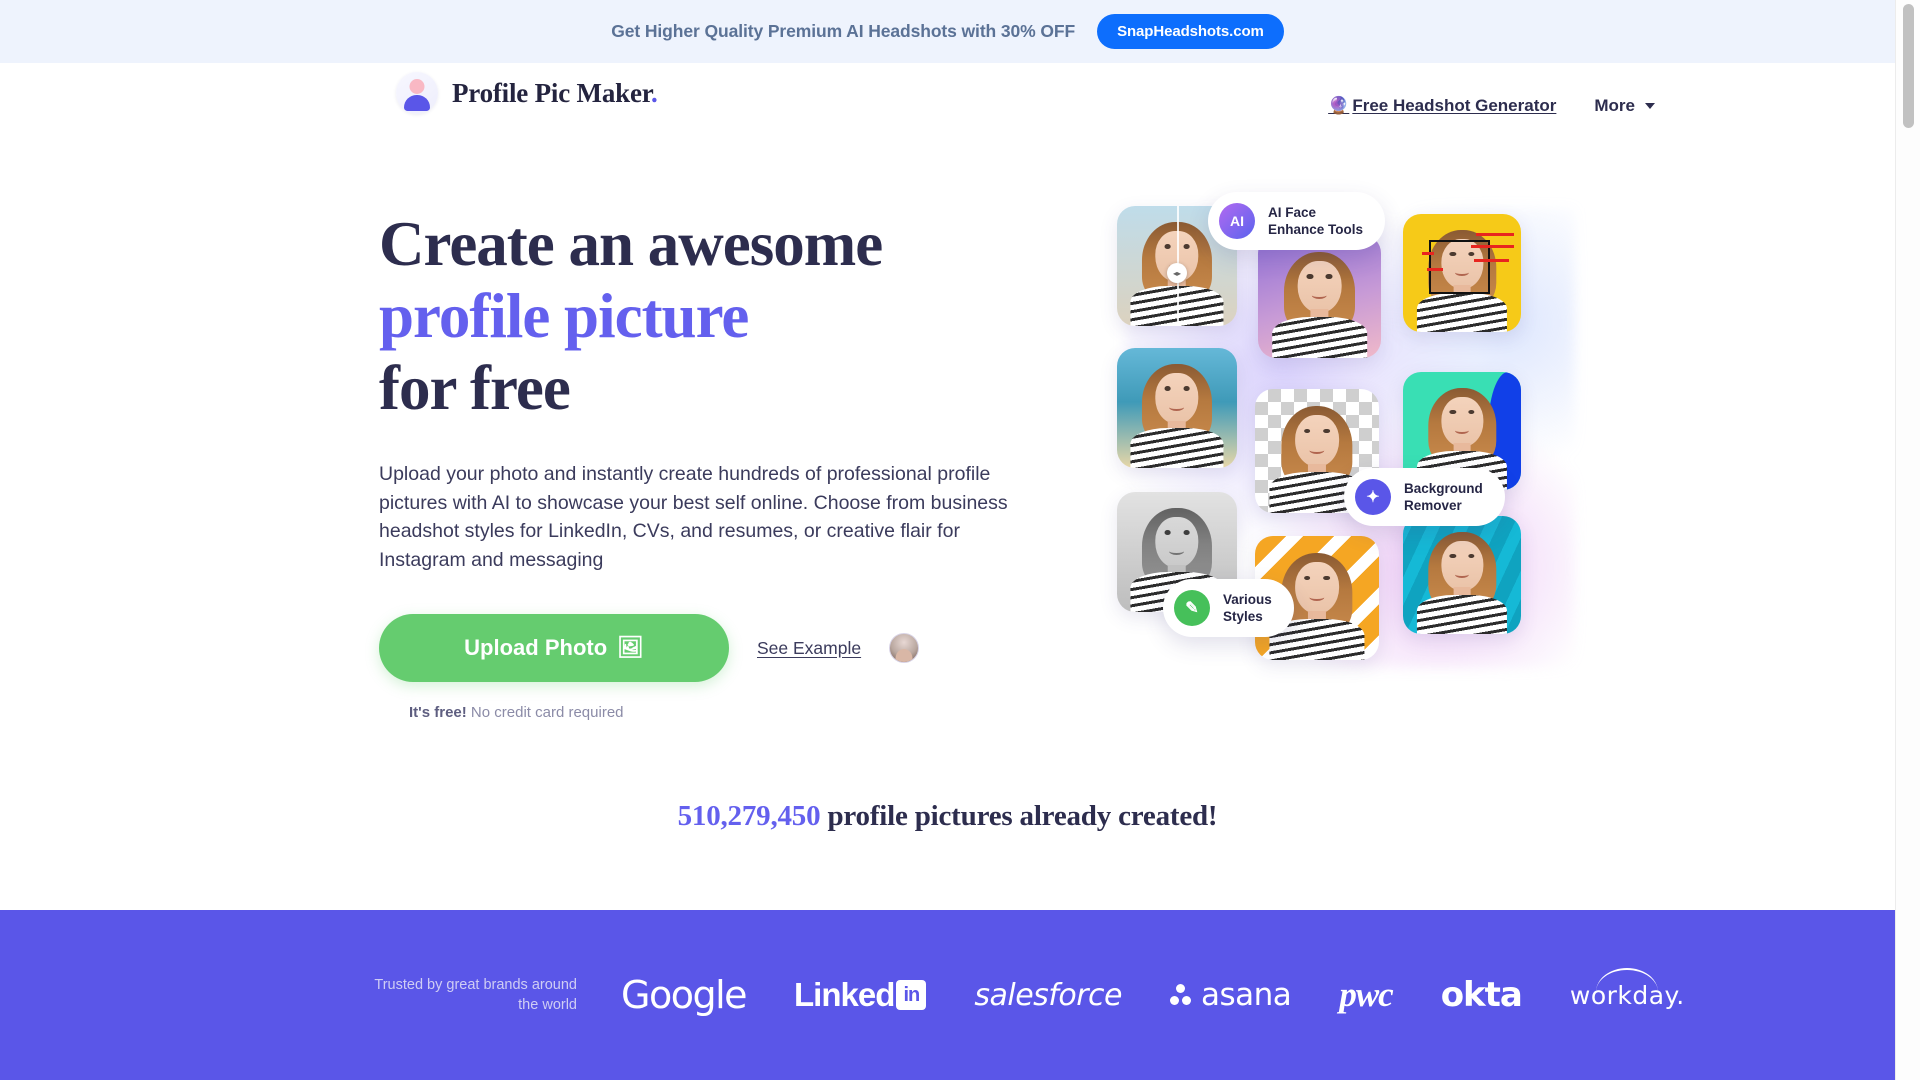 Image resolution: width=1920 pixels, height=1080 pixels. What do you see at coordinates (417, 93) in the screenshot?
I see `avatar-icon` at bounding box center [417, 93].